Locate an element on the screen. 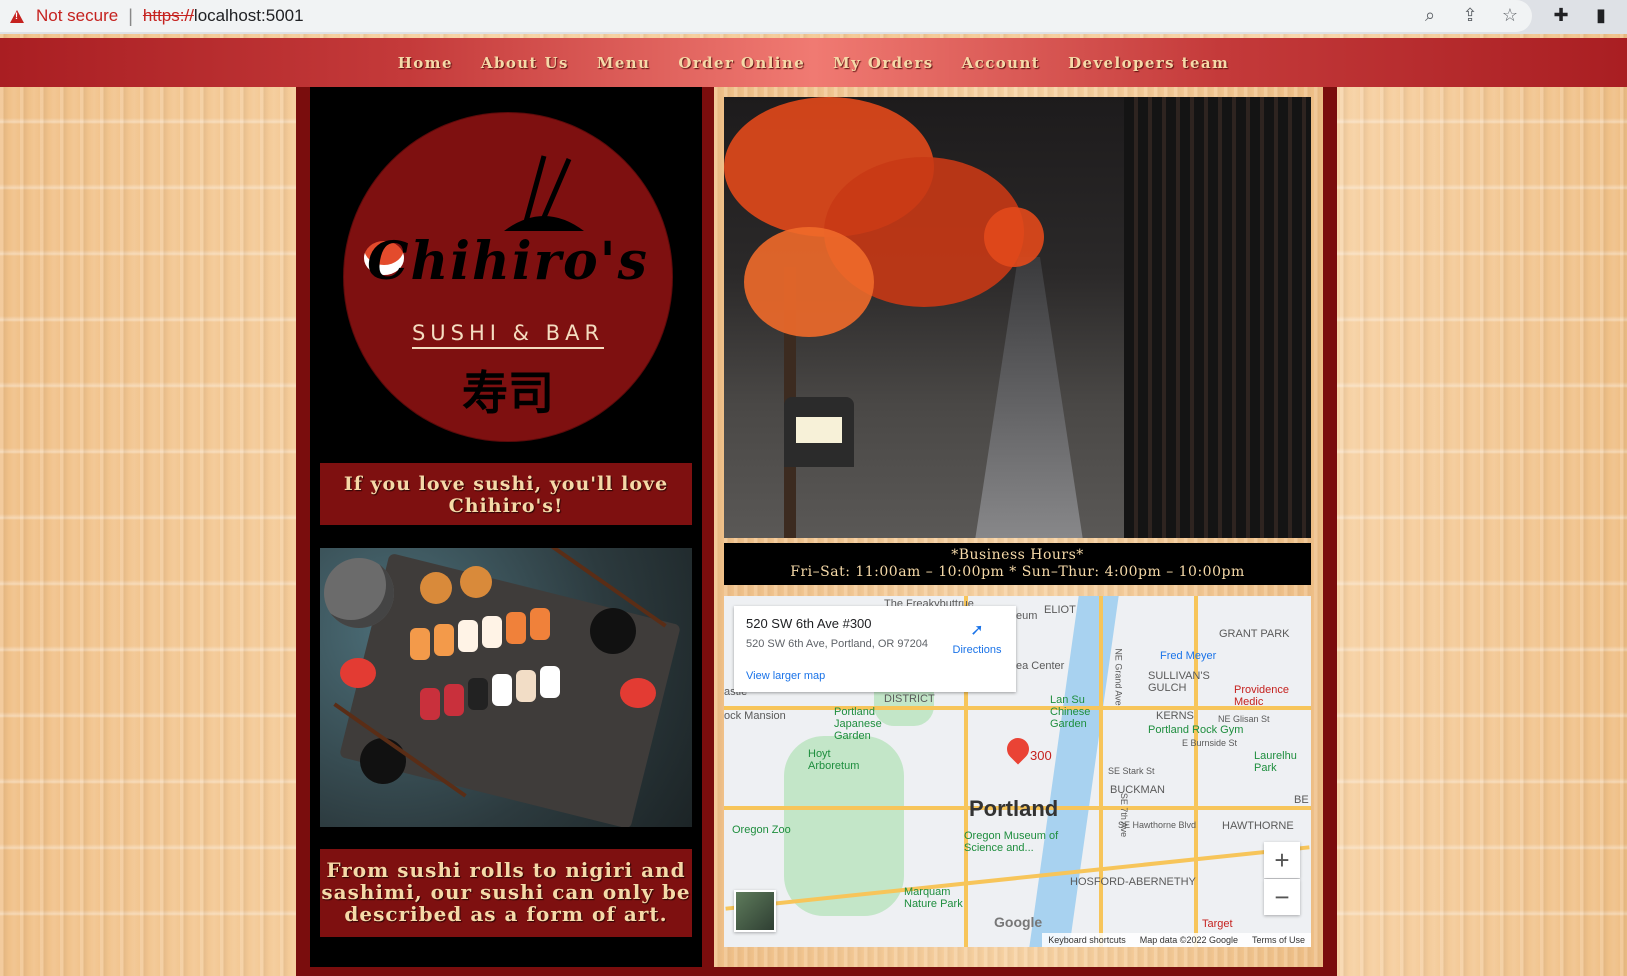 This screenshot has width=1627, height=976. sidepanel-icon: ▮ is located at coordinates (1601, 15).